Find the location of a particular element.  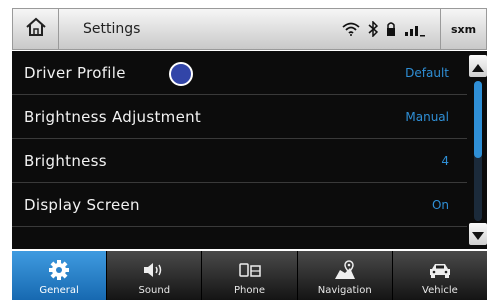

signal-icon is located at coordinates (415, 29).